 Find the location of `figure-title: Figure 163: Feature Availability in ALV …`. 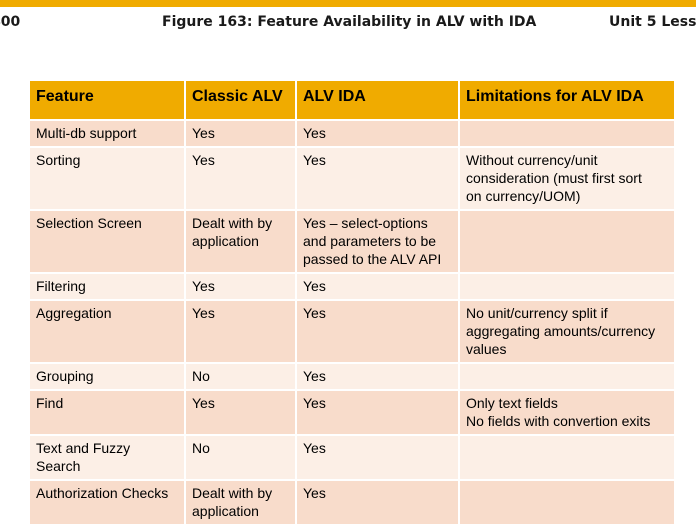

figure-title: Figure 163: Feature Availability in ALV … is located at coordinates (349, 22).